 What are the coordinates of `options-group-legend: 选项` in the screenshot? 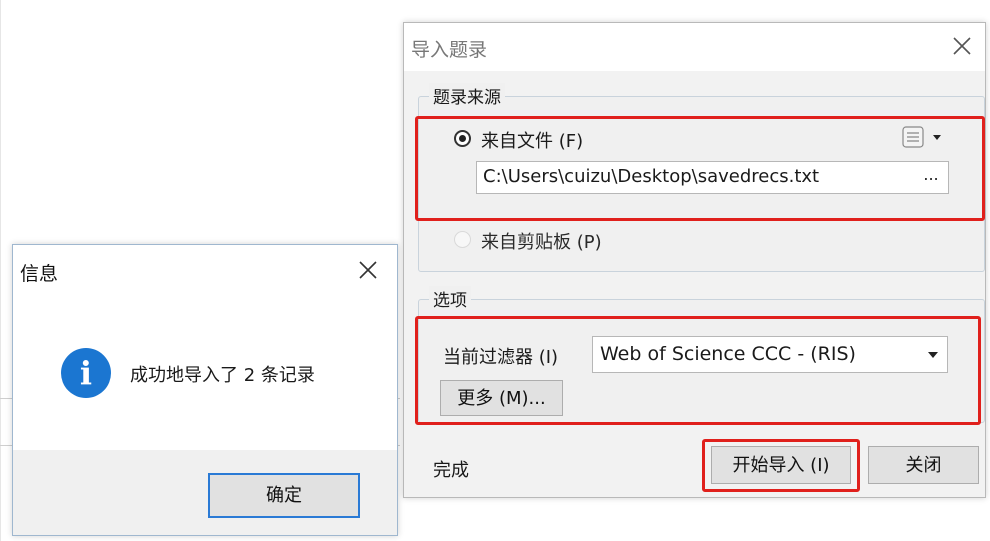 It's located at (450, 298).